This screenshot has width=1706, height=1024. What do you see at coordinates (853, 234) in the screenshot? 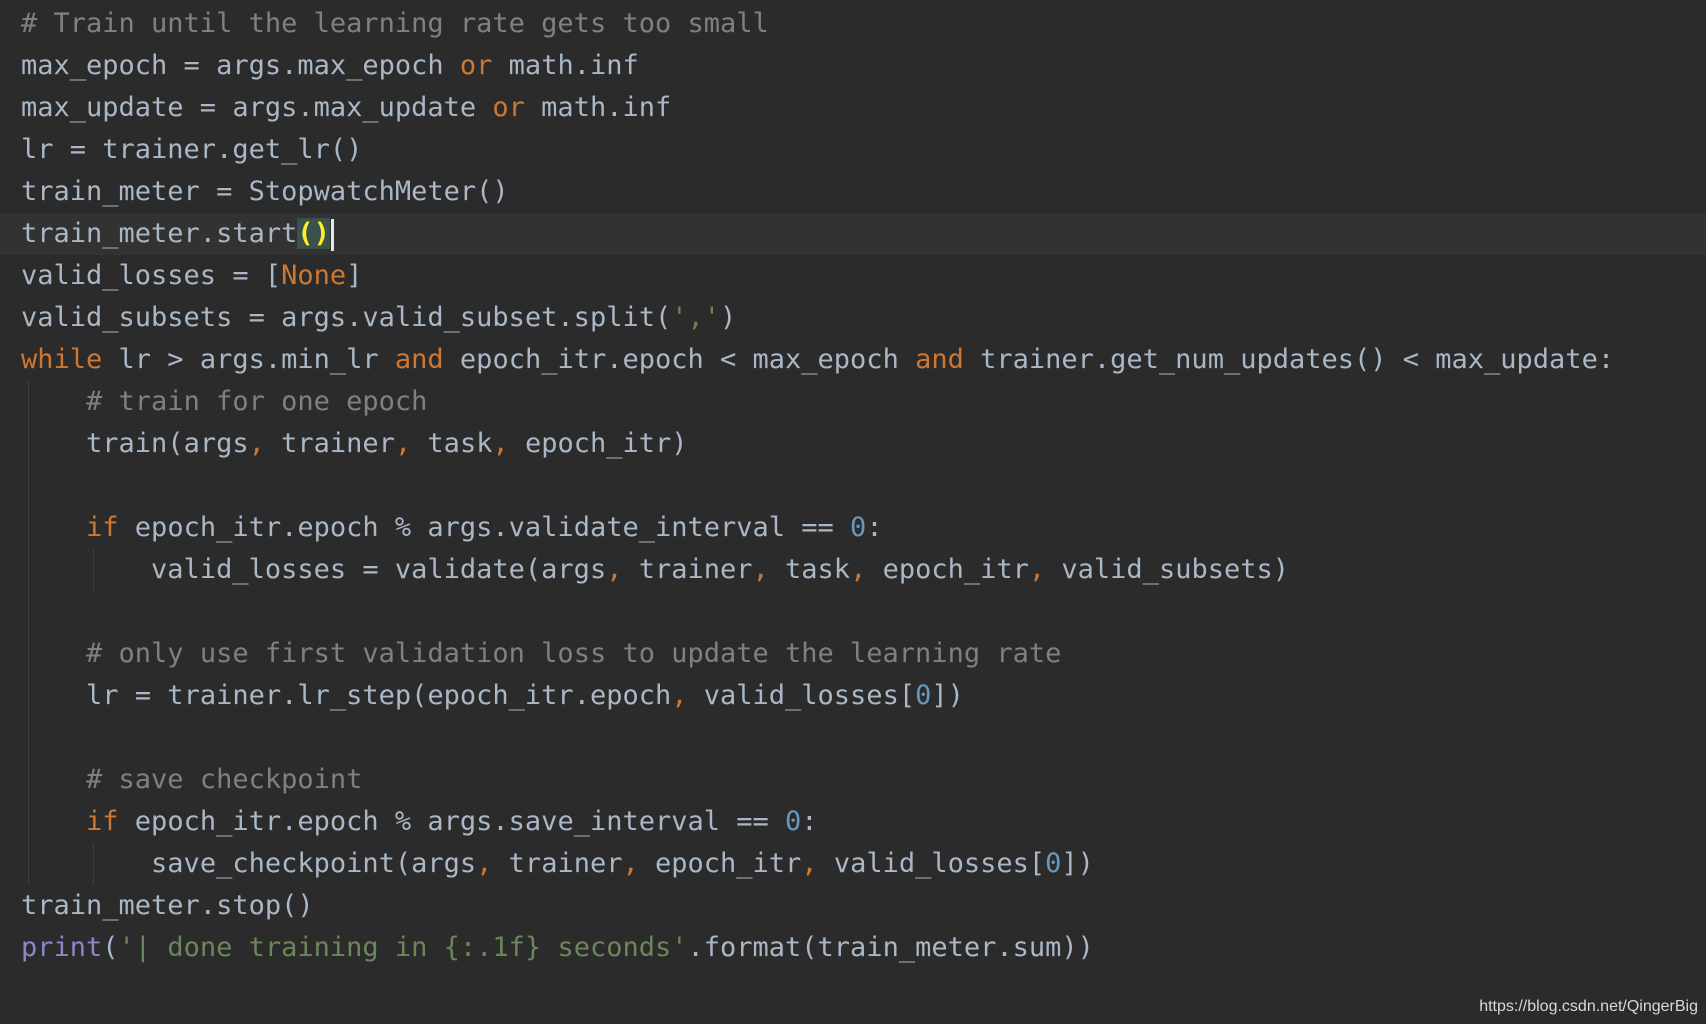
I see `code-line-current: train_meter.start()` at bounding box center [853, 234].